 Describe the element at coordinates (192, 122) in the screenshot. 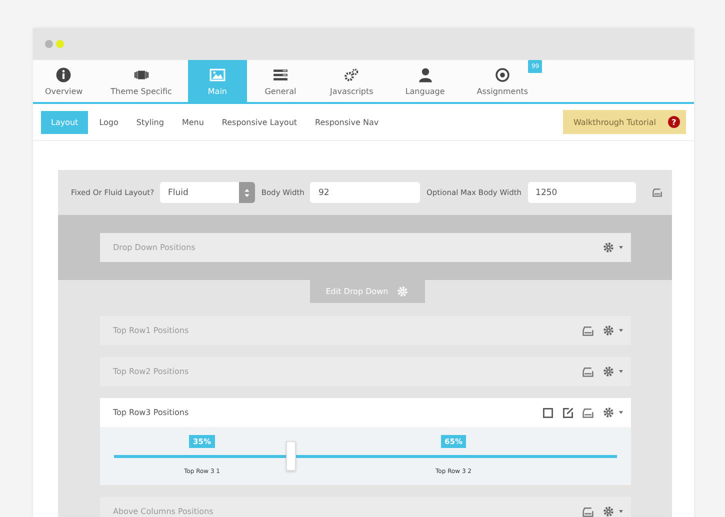

I see `sub-tab: Menu` at that location.